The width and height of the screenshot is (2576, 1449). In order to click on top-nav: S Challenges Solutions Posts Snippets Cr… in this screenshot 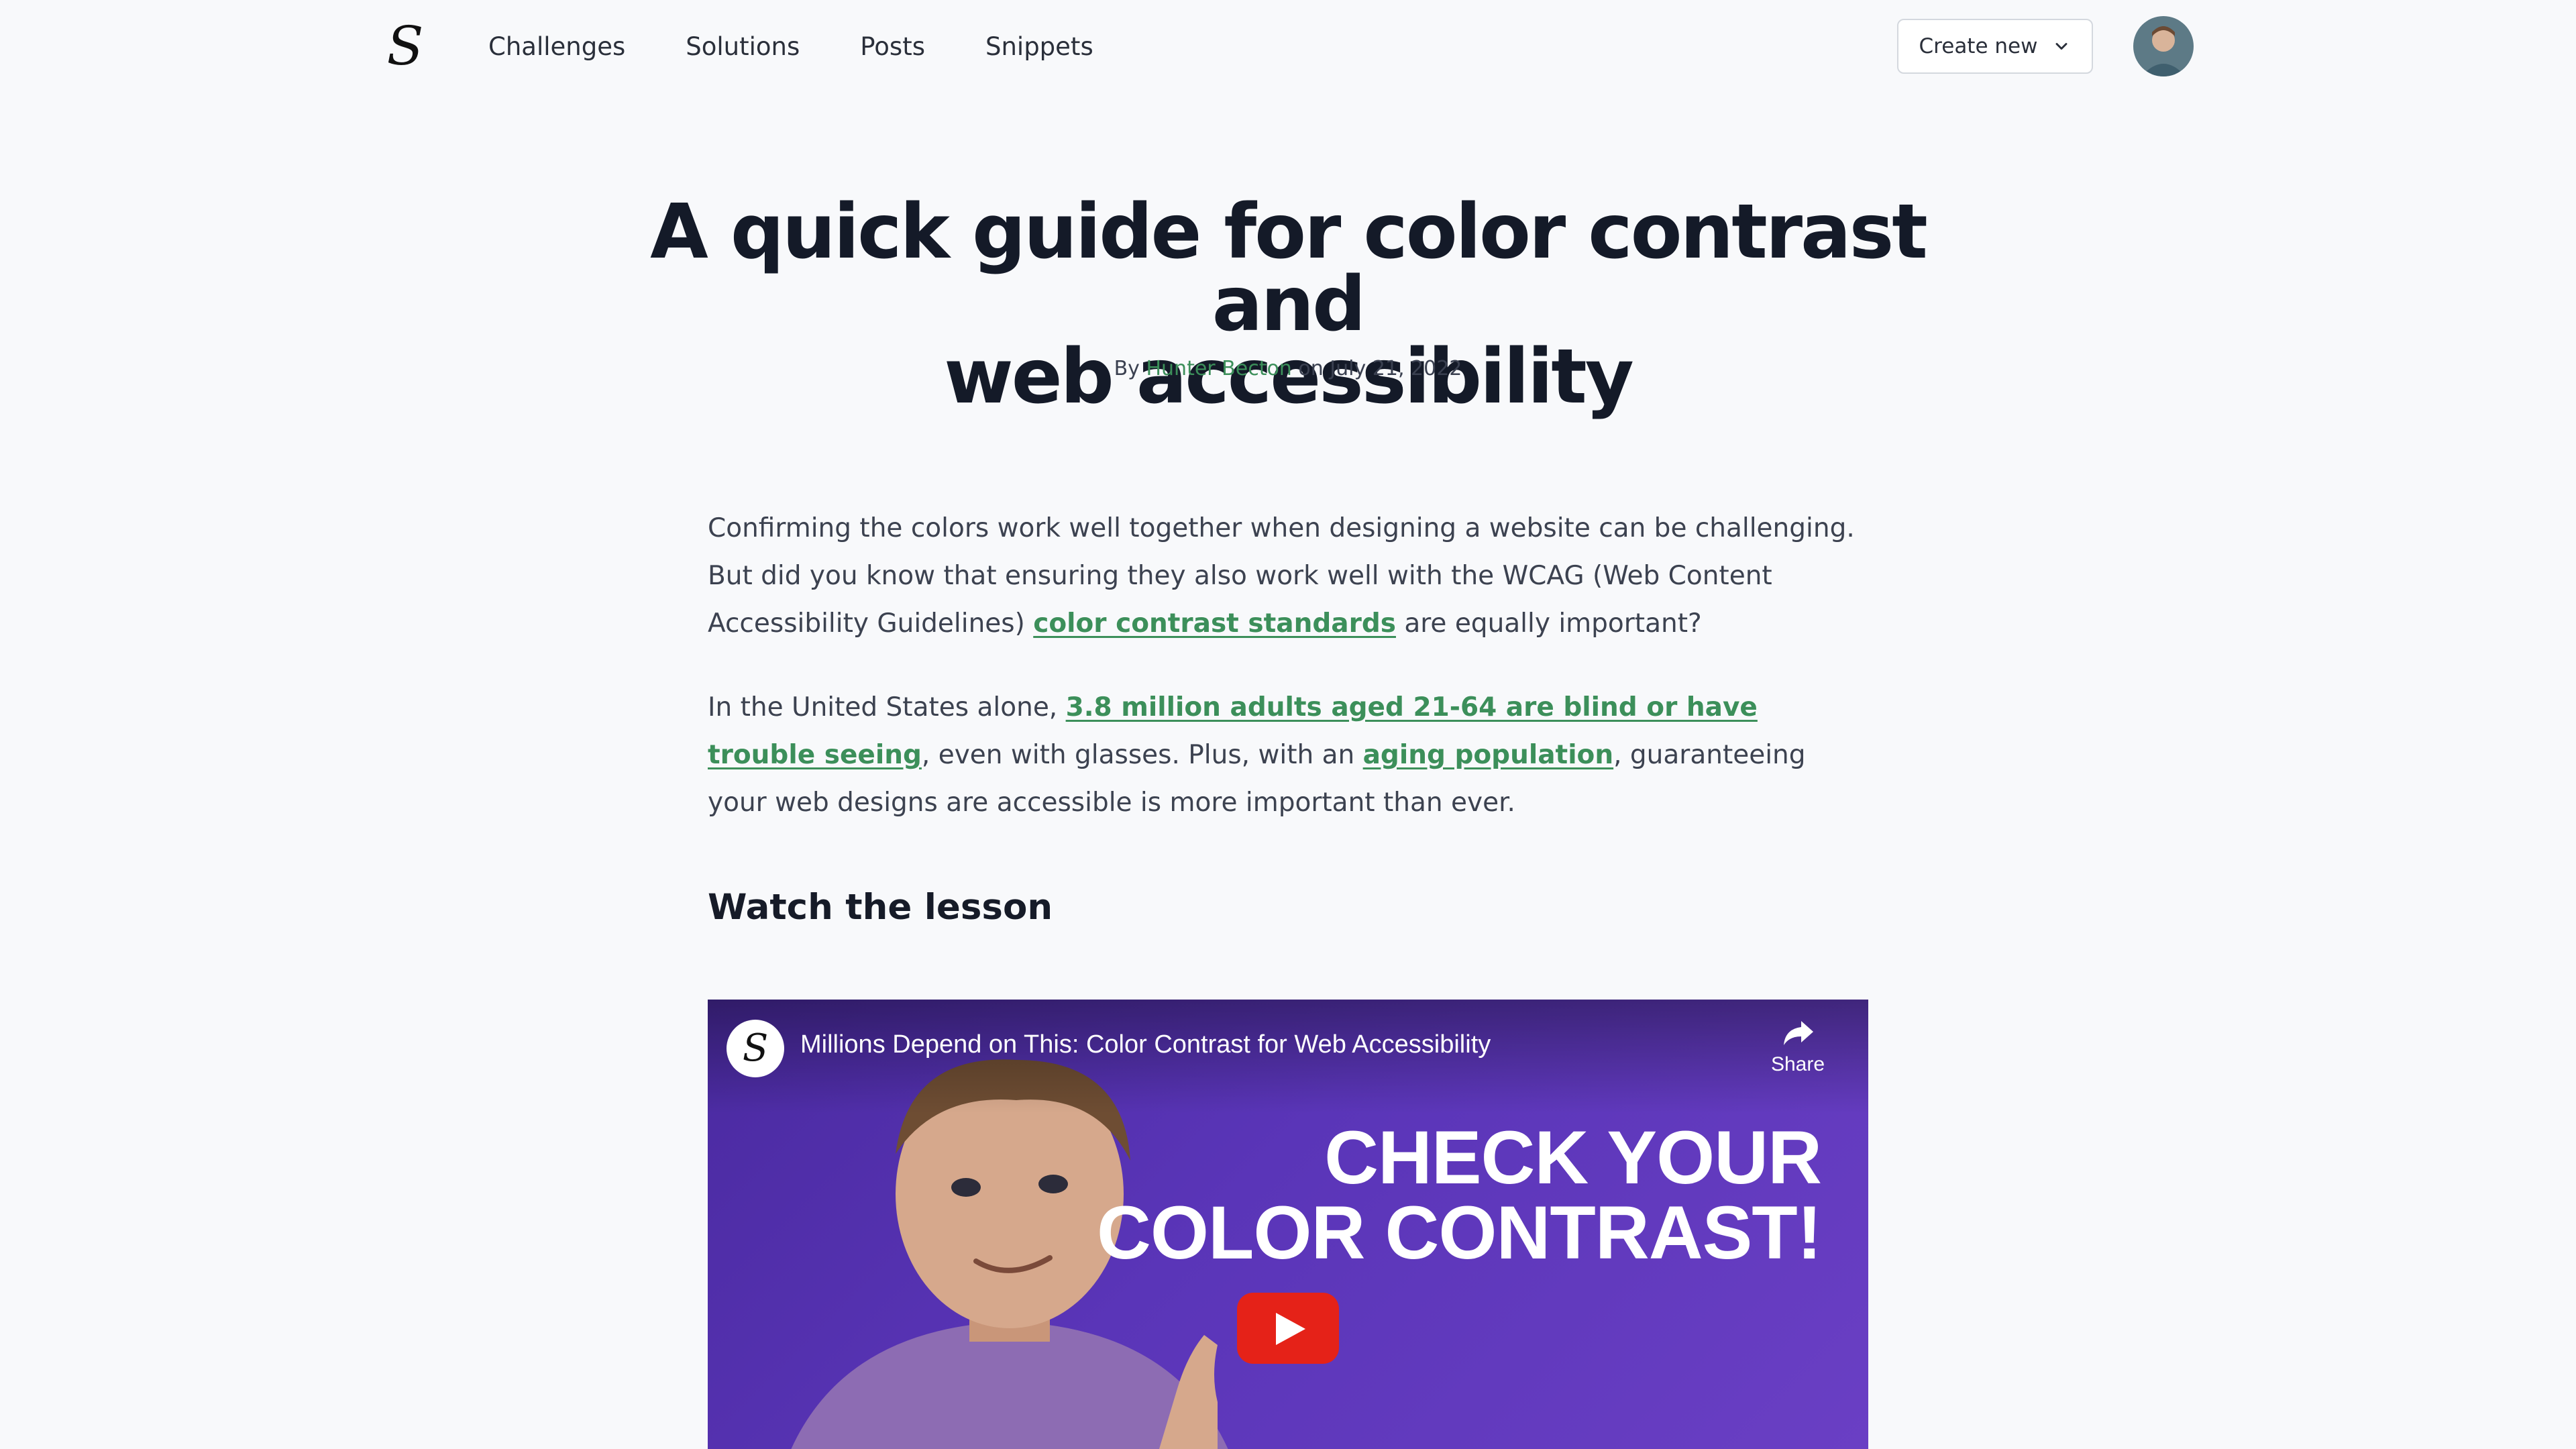, I will do `click(1288, 47)`.